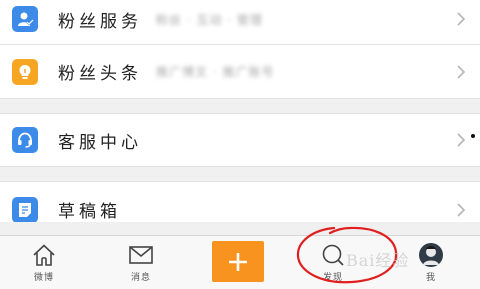 This screenshot has height=289, width=480. What do you see at coordinates (89, 212) in the screenshot?
I see `drafts-label: 草稿箱` at bounding box center [89, 212].